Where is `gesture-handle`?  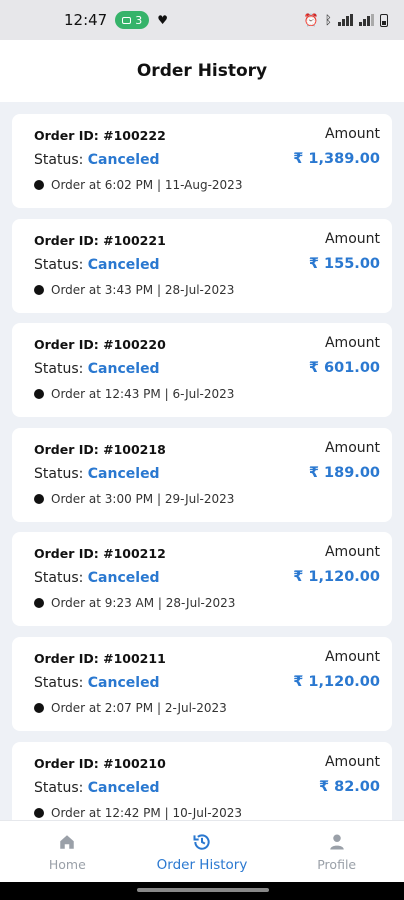
gesture-handle is located at coordinates (203, 890).